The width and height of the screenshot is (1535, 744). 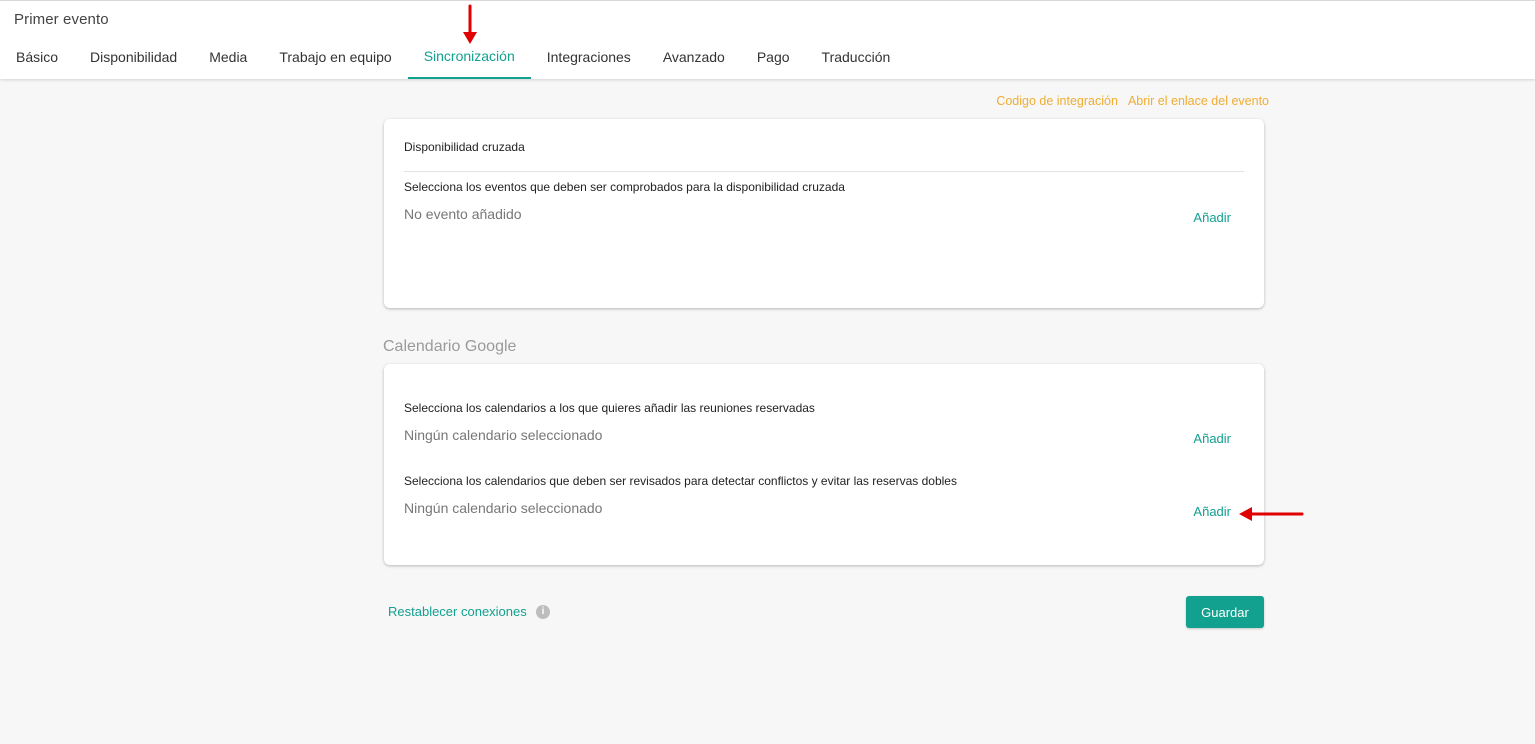 What do you see at coordinates (37, 57) in the screenshot?
I see `tab-basico: Básico` at bounding box center [37, 57].